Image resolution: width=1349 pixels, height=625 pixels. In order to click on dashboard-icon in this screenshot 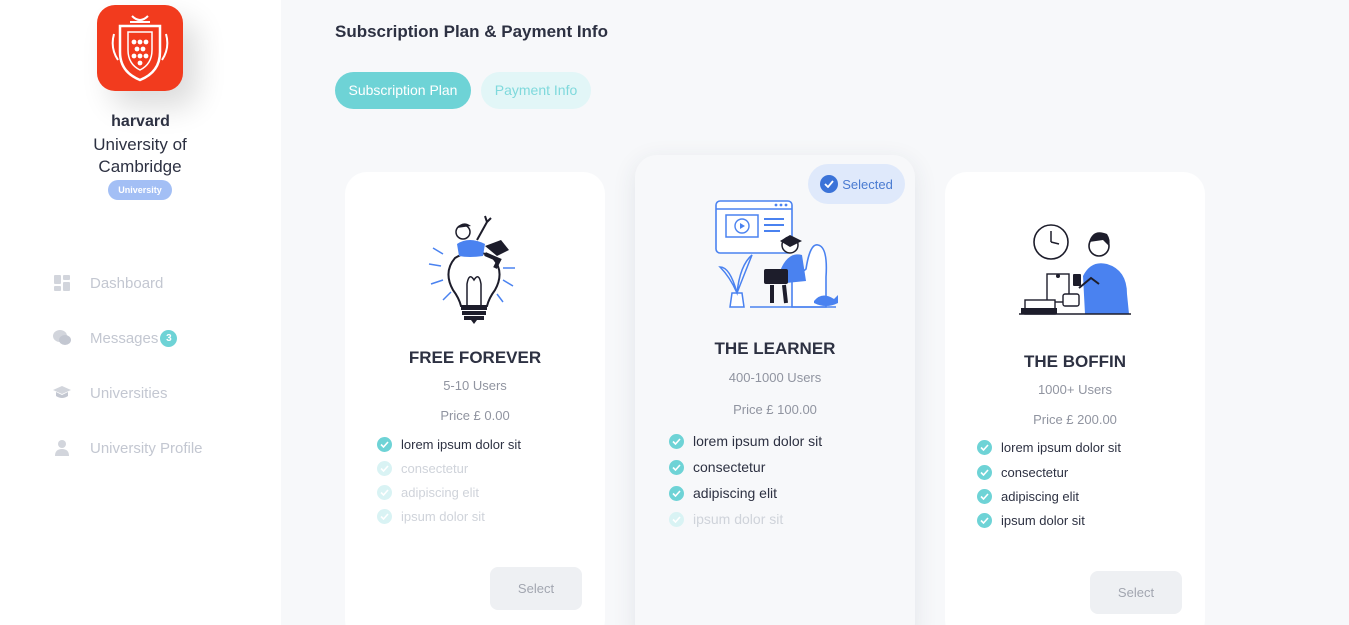, I will do `click(62, 283)`.